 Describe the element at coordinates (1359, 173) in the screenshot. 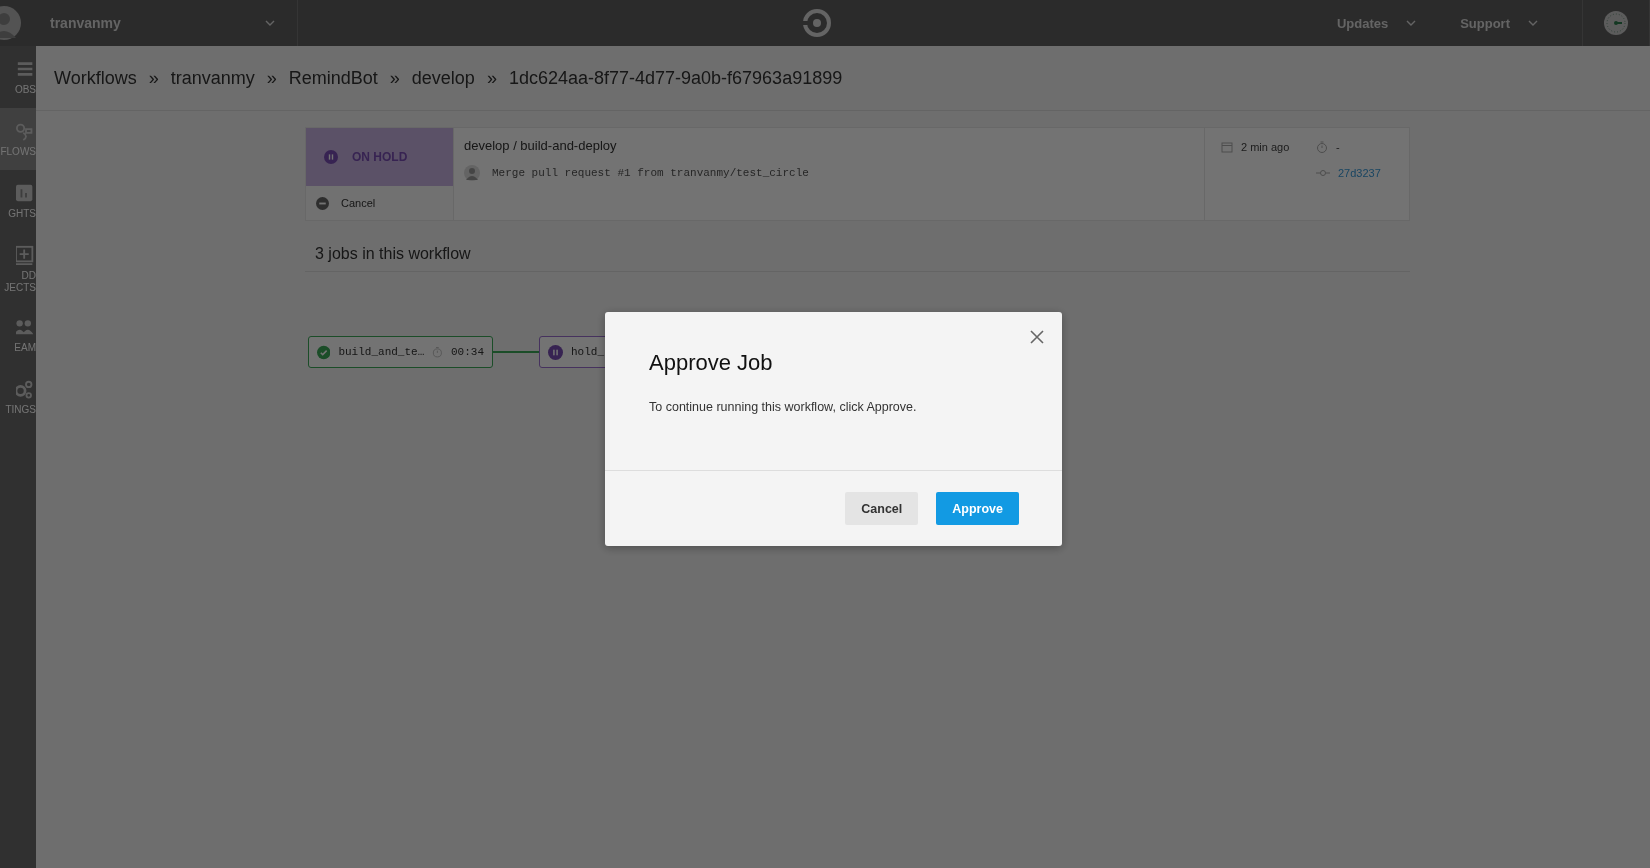

I see `commit-link: 27d3237` at that location.